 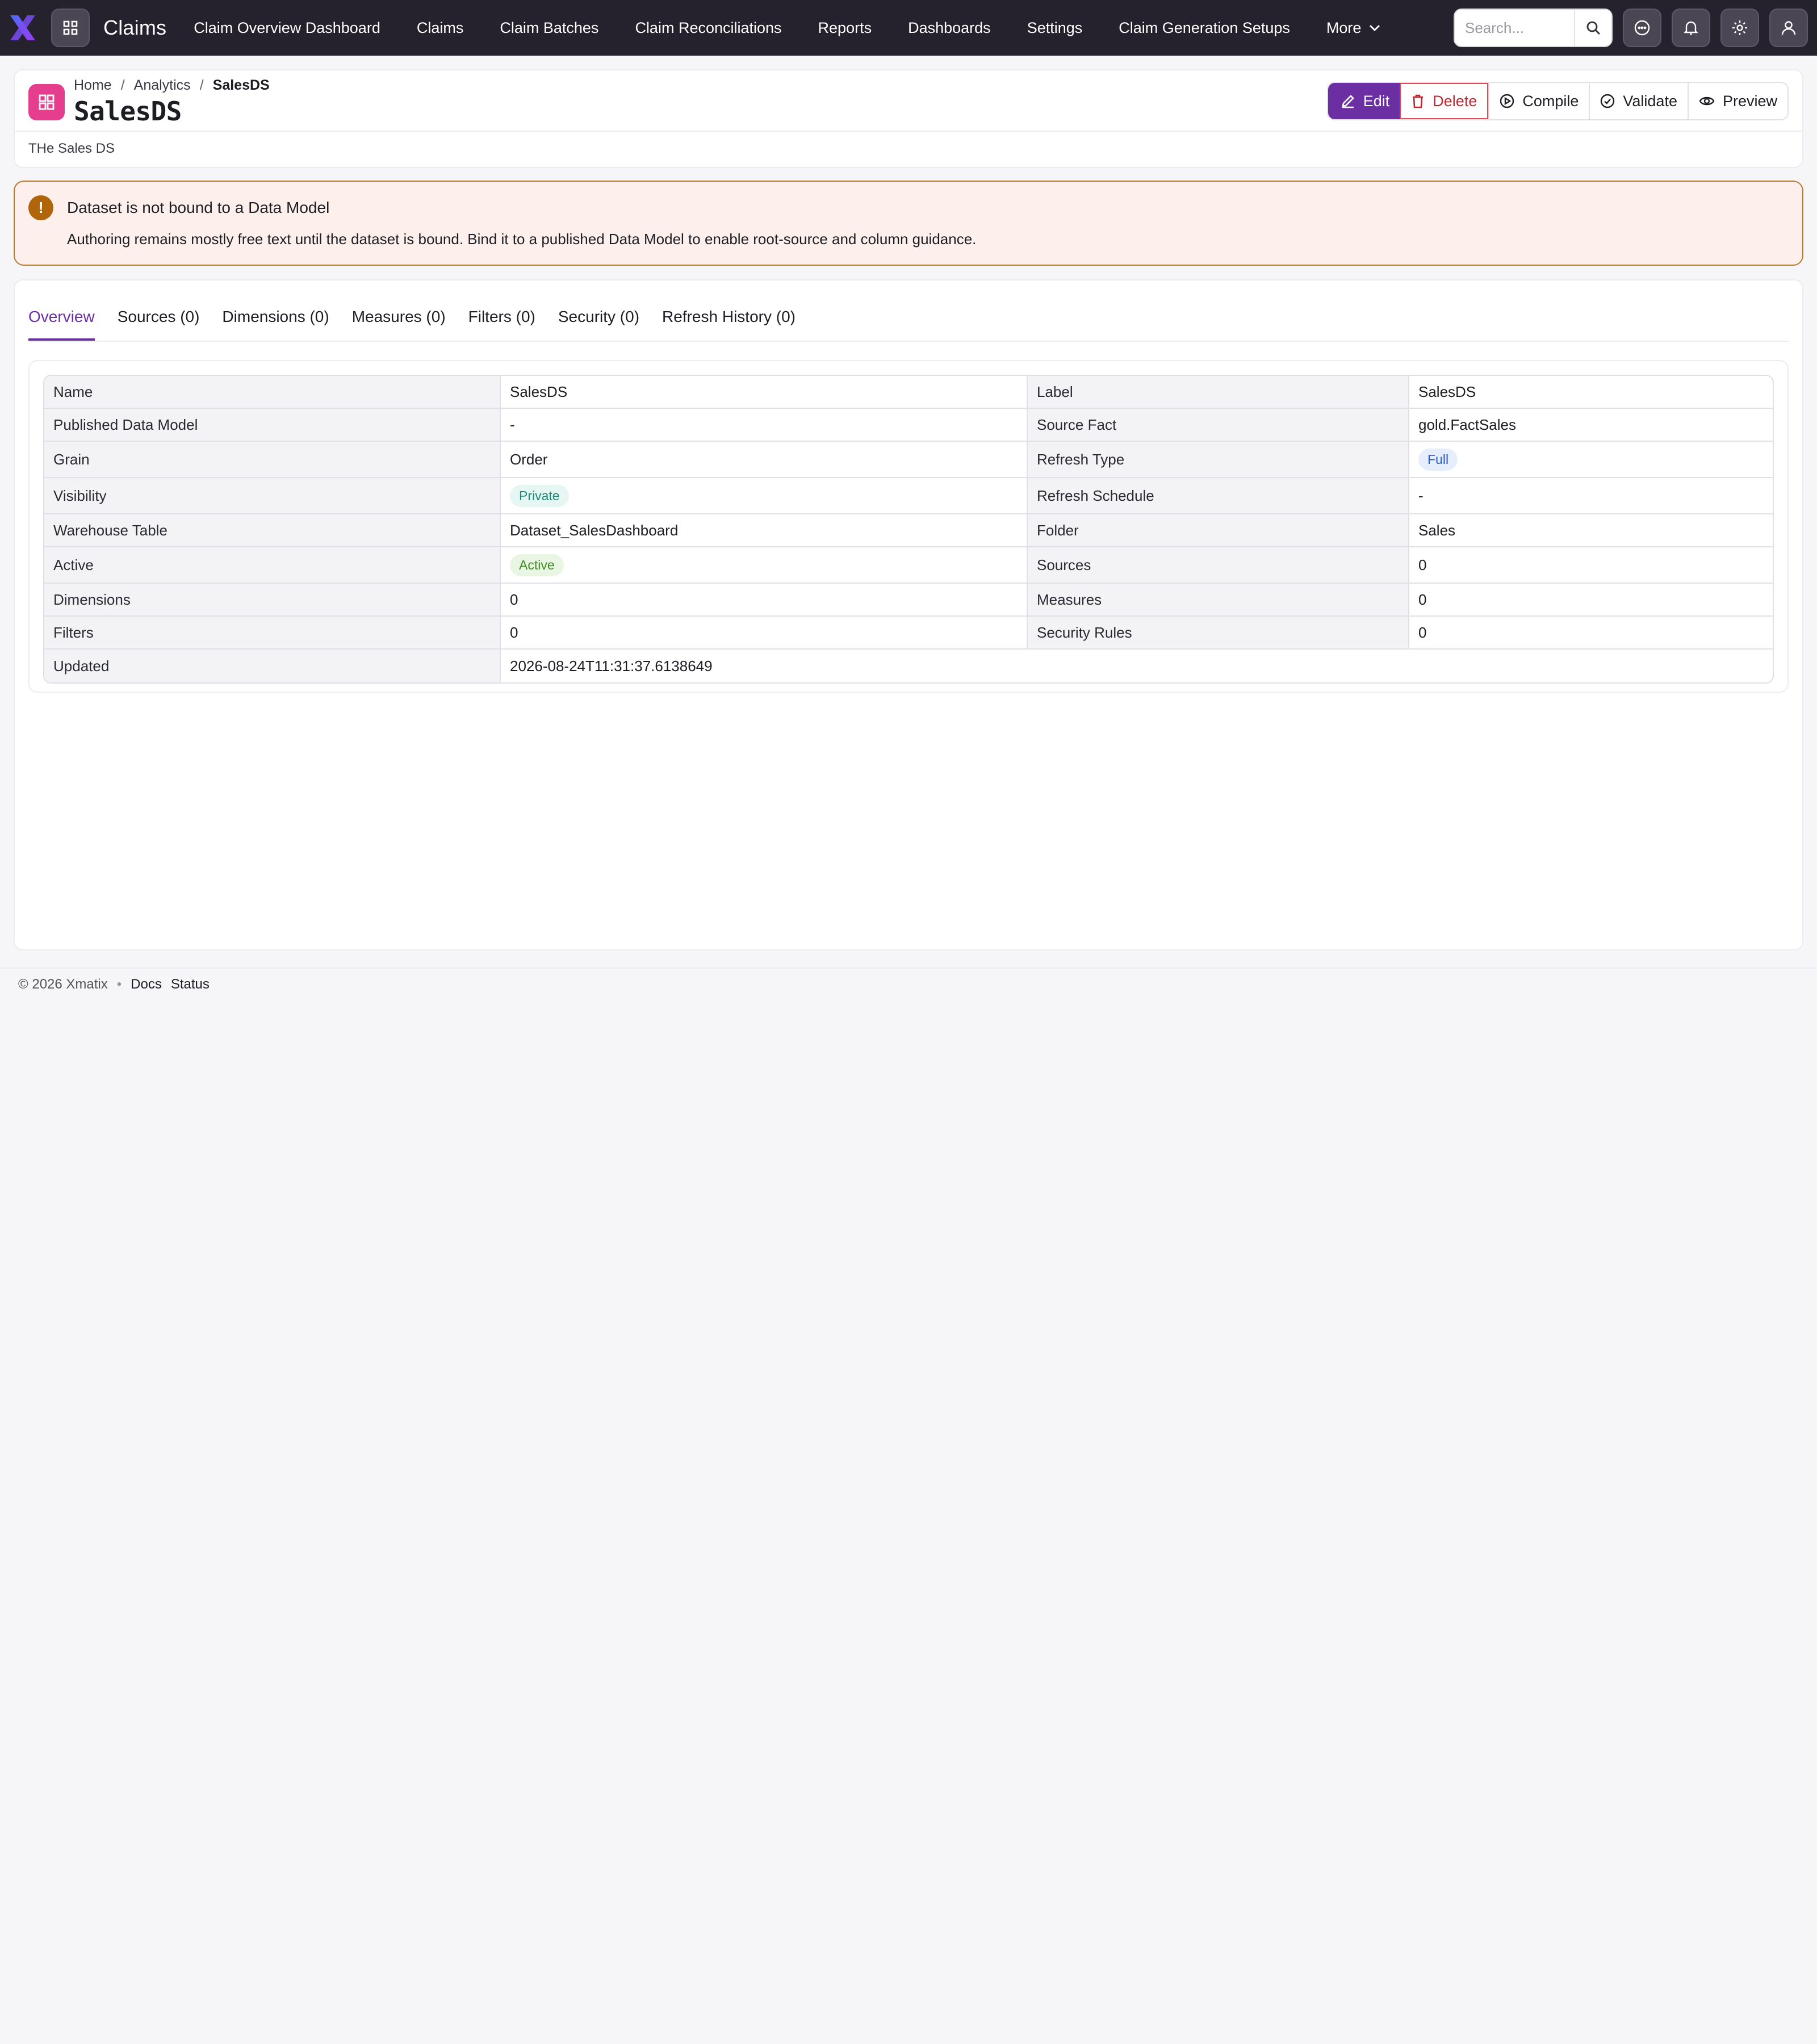 What do you see at coordinates (501, 324) in the screenshot?
I see `tab-filters: Filters (0)` at bounding box center [501, 324].